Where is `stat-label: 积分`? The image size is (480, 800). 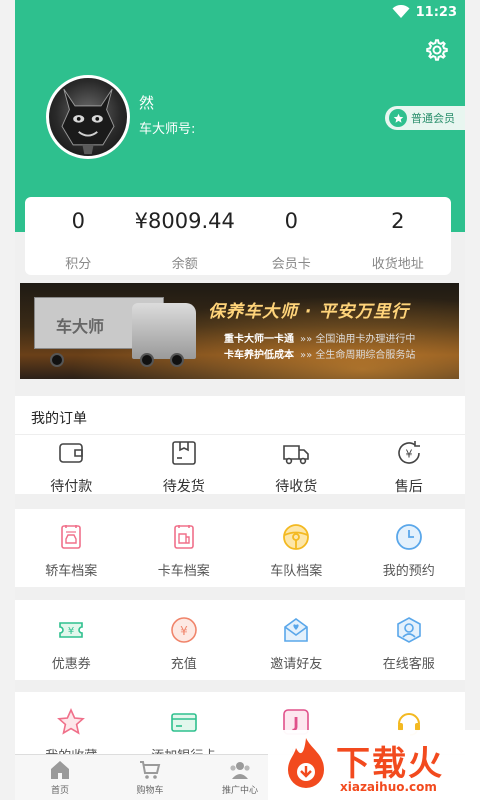
stat-label: 积分 is located at coordinates (78, 264).